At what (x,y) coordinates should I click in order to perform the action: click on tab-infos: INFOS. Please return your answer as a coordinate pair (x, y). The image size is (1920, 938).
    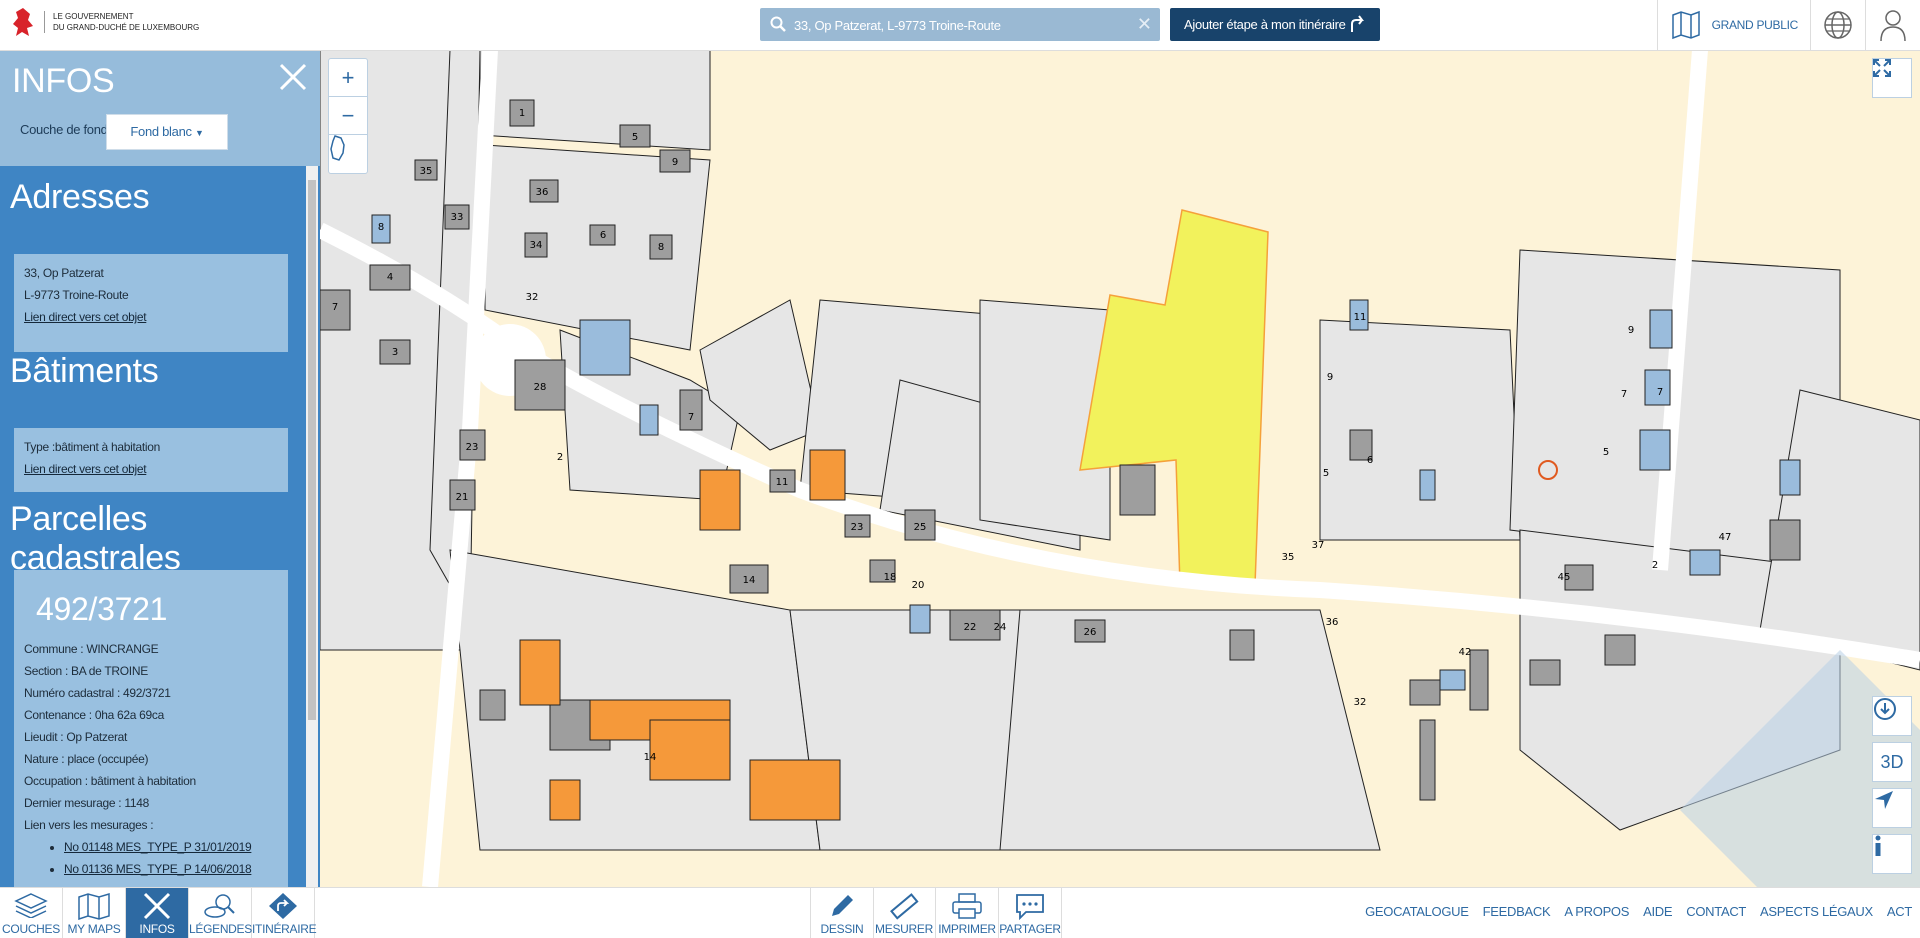
    Looking at the image, I should click on (157, 913).